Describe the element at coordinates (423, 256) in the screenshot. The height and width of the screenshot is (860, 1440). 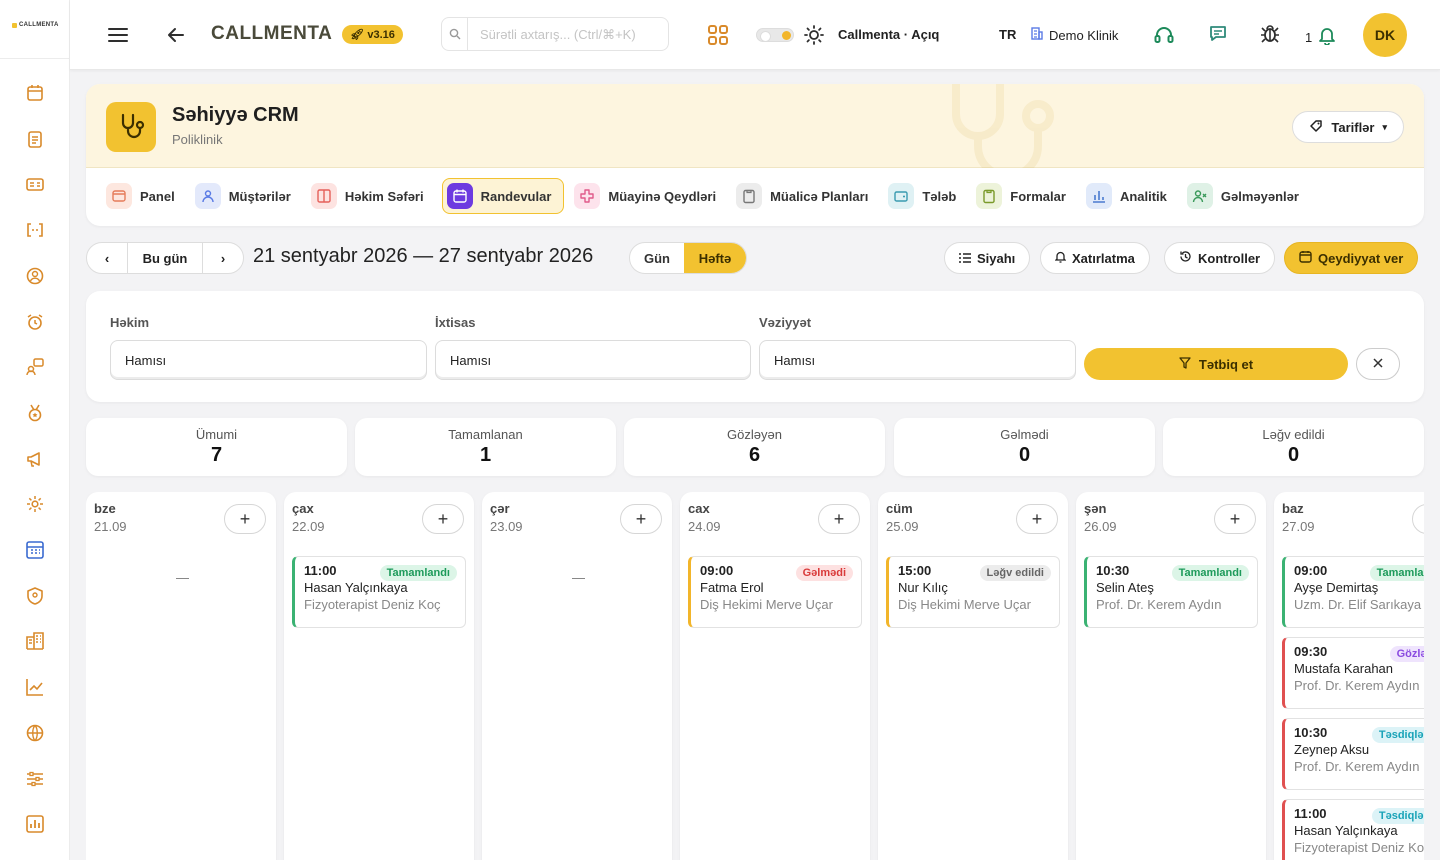
I see `date-range-title: 21 sentyabr 2026 — 27 sentyabr 2026` at that location.